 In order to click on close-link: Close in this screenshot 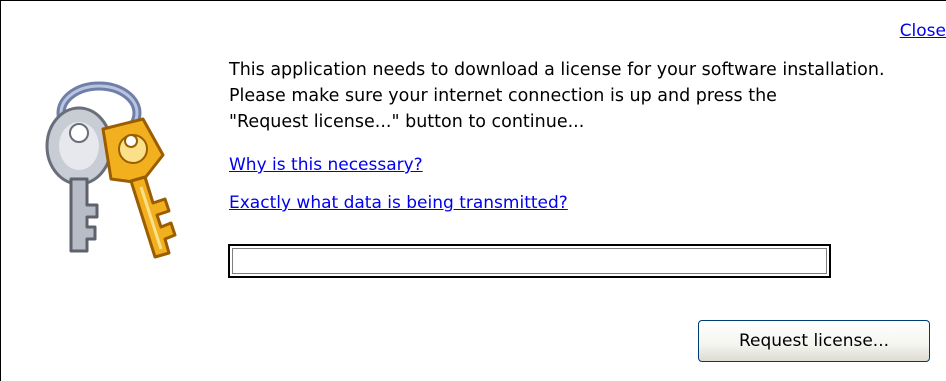, I will do `click(923, 31)`.